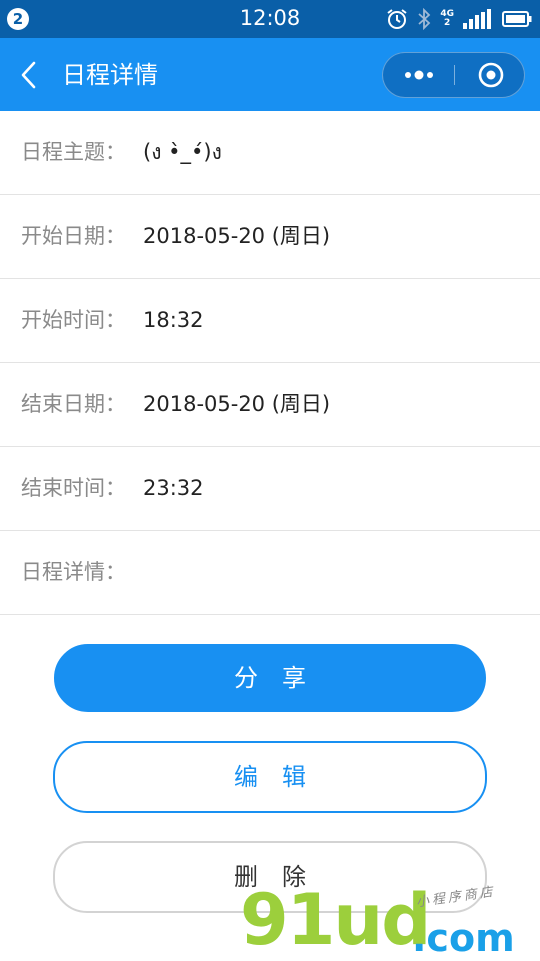 The image size is (540, 961). What do you see at coordinates (270, 573) in the screenshot?
I see `row-schedule-details: 日程详情：` at bounding box center [270, 573].